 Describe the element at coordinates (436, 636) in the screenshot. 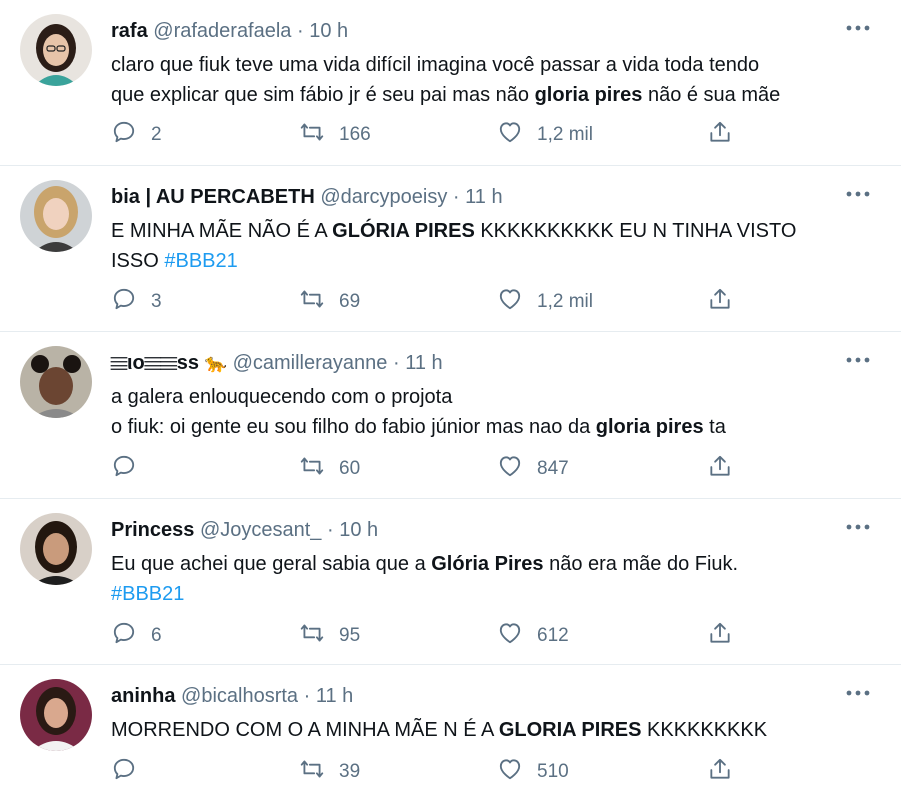

I see `tweet-actions: 6 95 612` at that location.